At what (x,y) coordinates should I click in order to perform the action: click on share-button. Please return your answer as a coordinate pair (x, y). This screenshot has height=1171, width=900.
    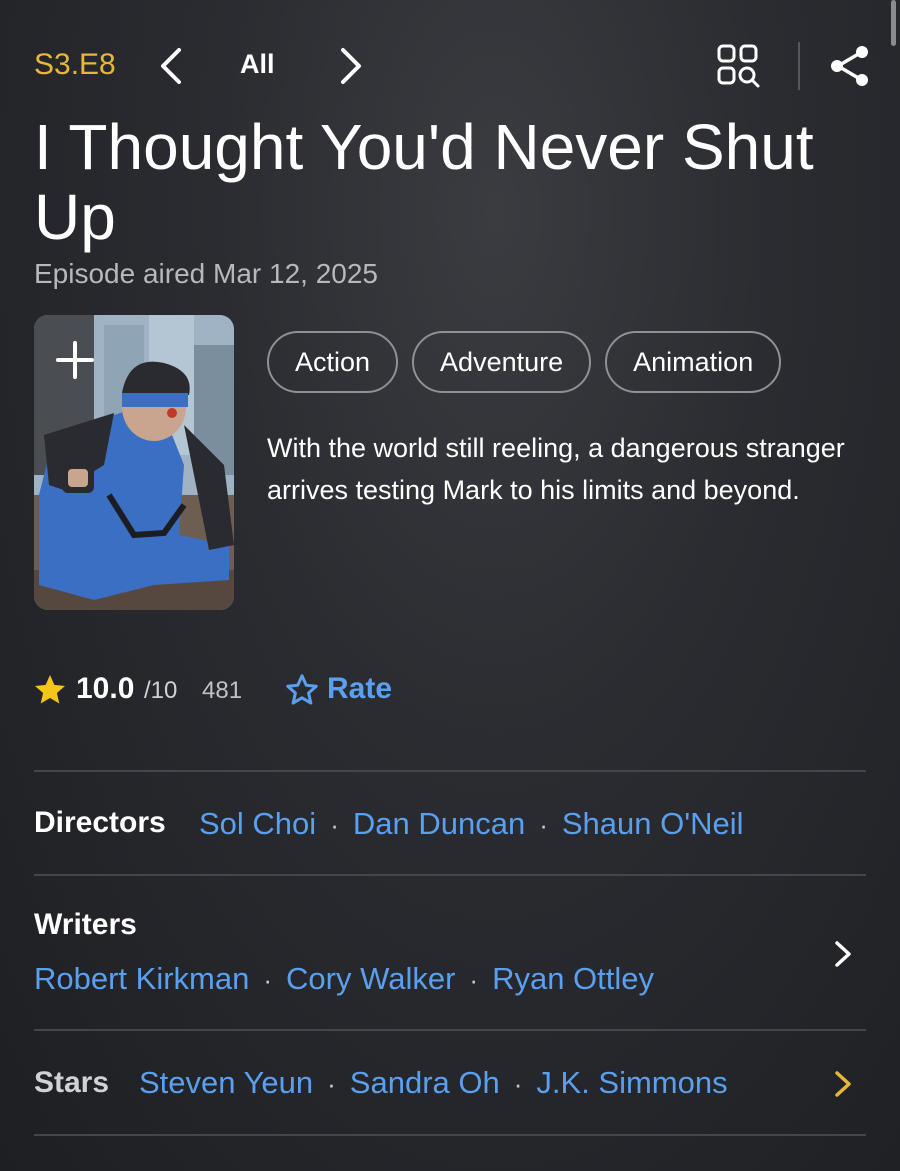
    Looking at the image, I should click on (850, 66).